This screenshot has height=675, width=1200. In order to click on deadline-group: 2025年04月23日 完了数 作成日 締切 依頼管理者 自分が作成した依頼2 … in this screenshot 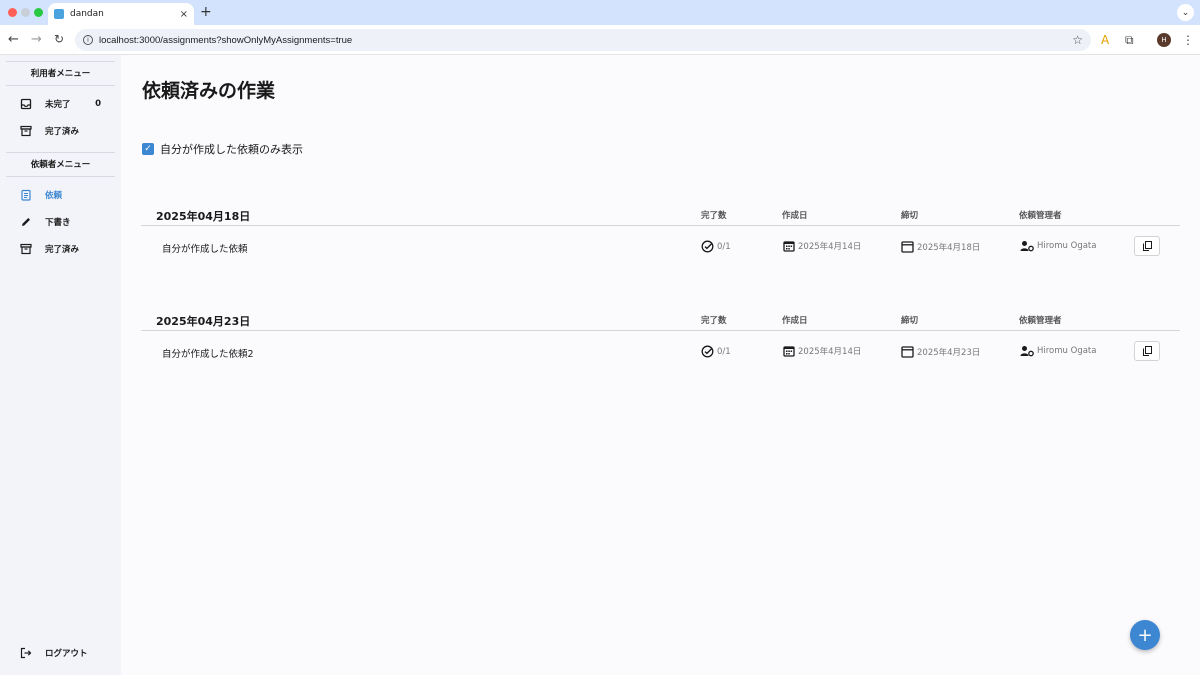, I will do `click(660, 341)`.